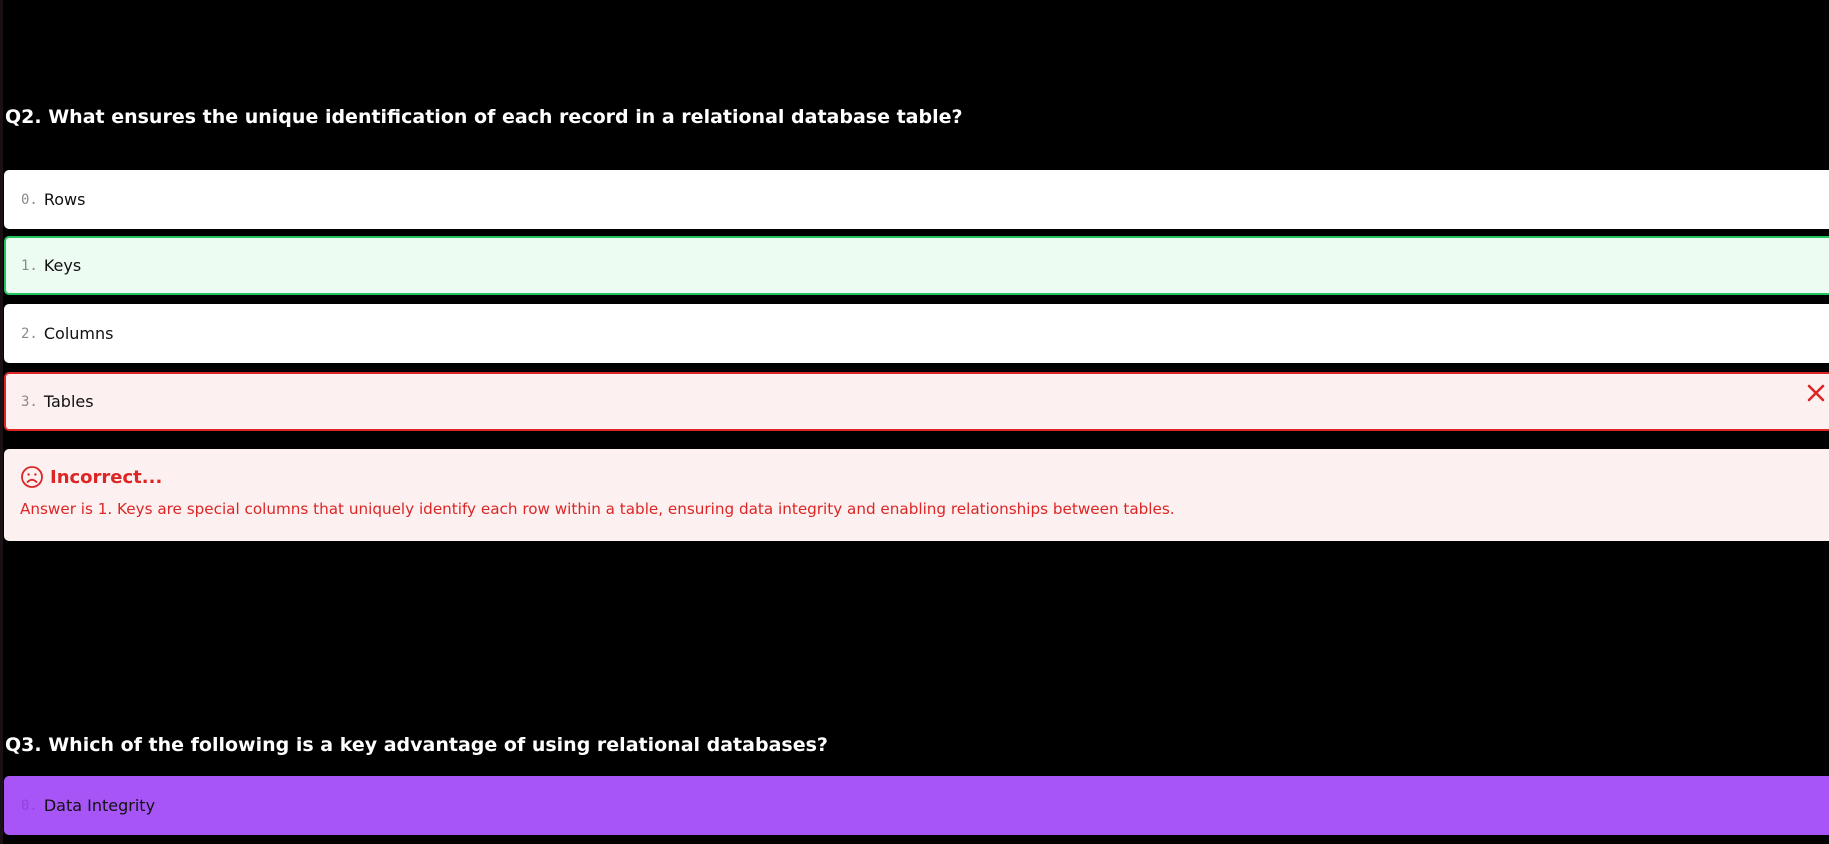  Describe the element at coordinates (62, 265) in the screenshot. I see `option-label: Keys` at that location.